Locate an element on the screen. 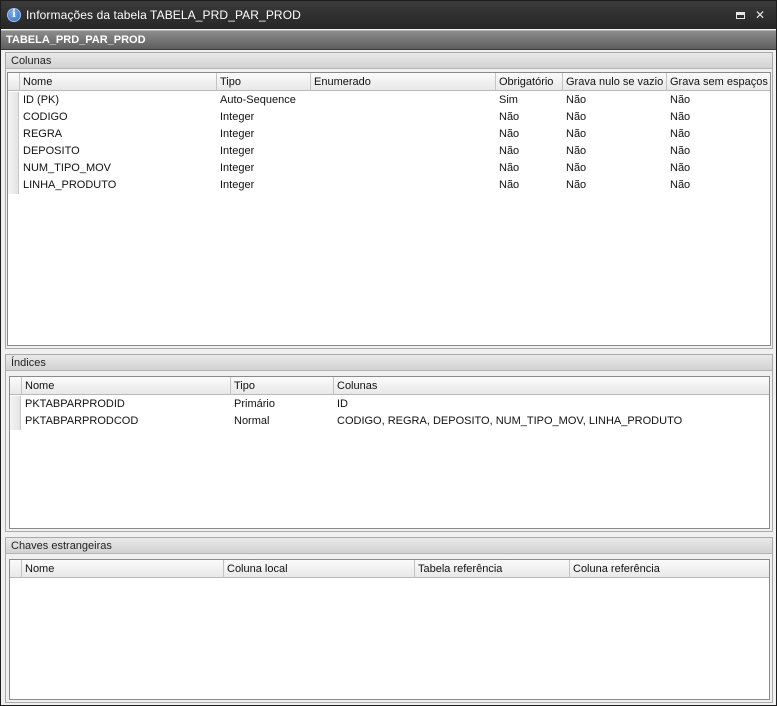 The height and width of the screenshot is (706, 777). column-header-grava-nulo: Grava nulo se vazio is located at coordinates (615, 82).